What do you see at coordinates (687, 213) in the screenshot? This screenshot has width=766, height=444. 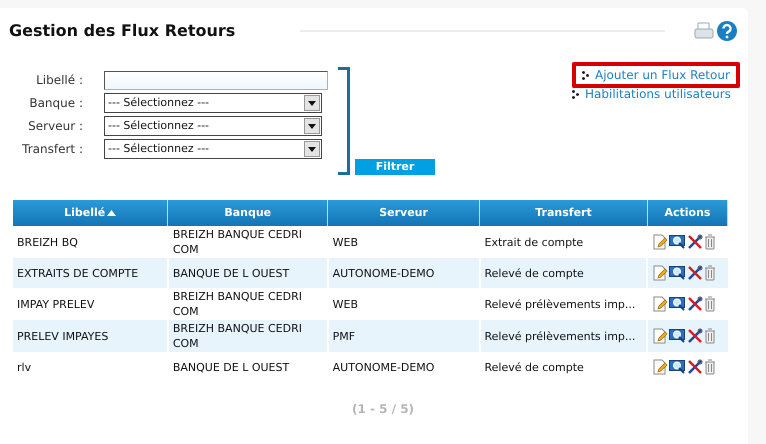 I see `column-header: Actions` at bounding box center [687, 213].